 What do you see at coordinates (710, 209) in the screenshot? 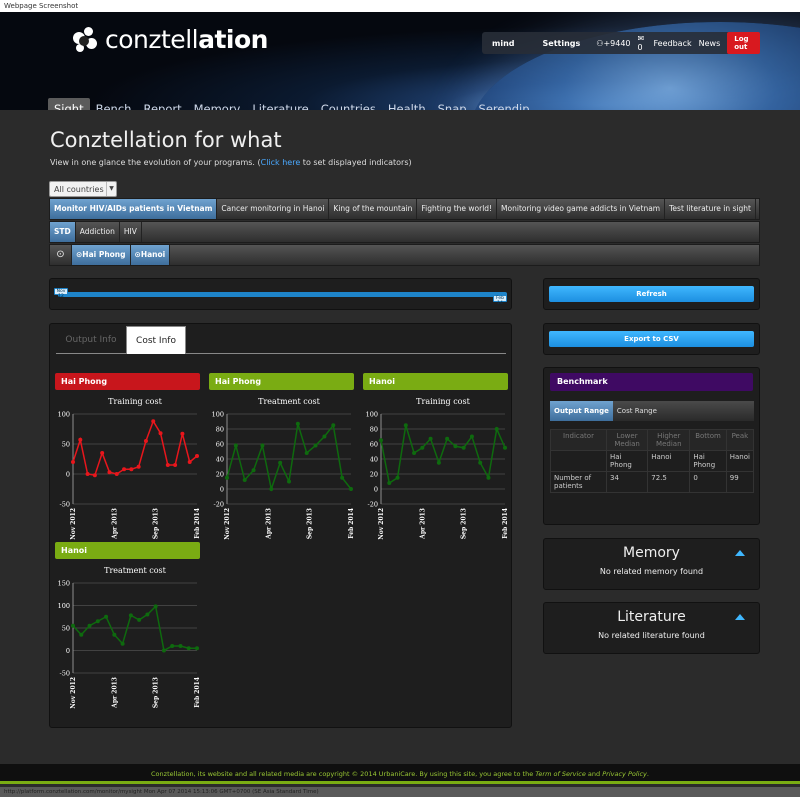
I see `tab-program-literature: Test literature in sight` at bounding box center [710, 209].